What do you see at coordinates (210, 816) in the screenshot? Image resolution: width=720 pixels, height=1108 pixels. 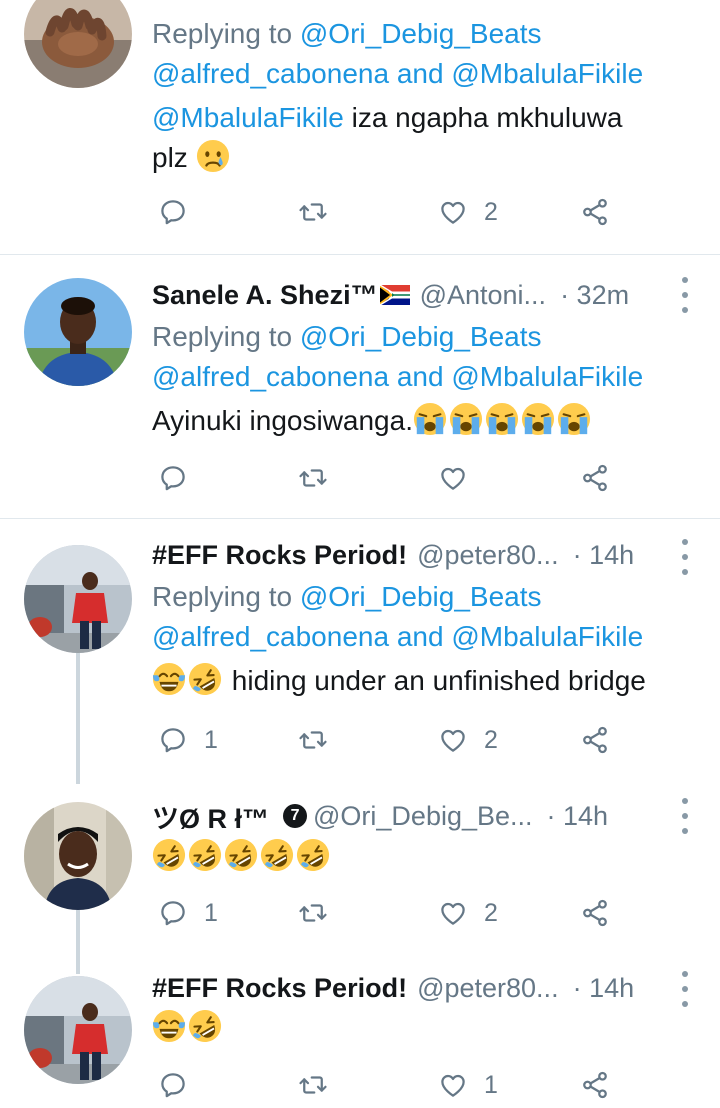 I see `display-name: ツØ R ł™` at bounding box center [210, 816].